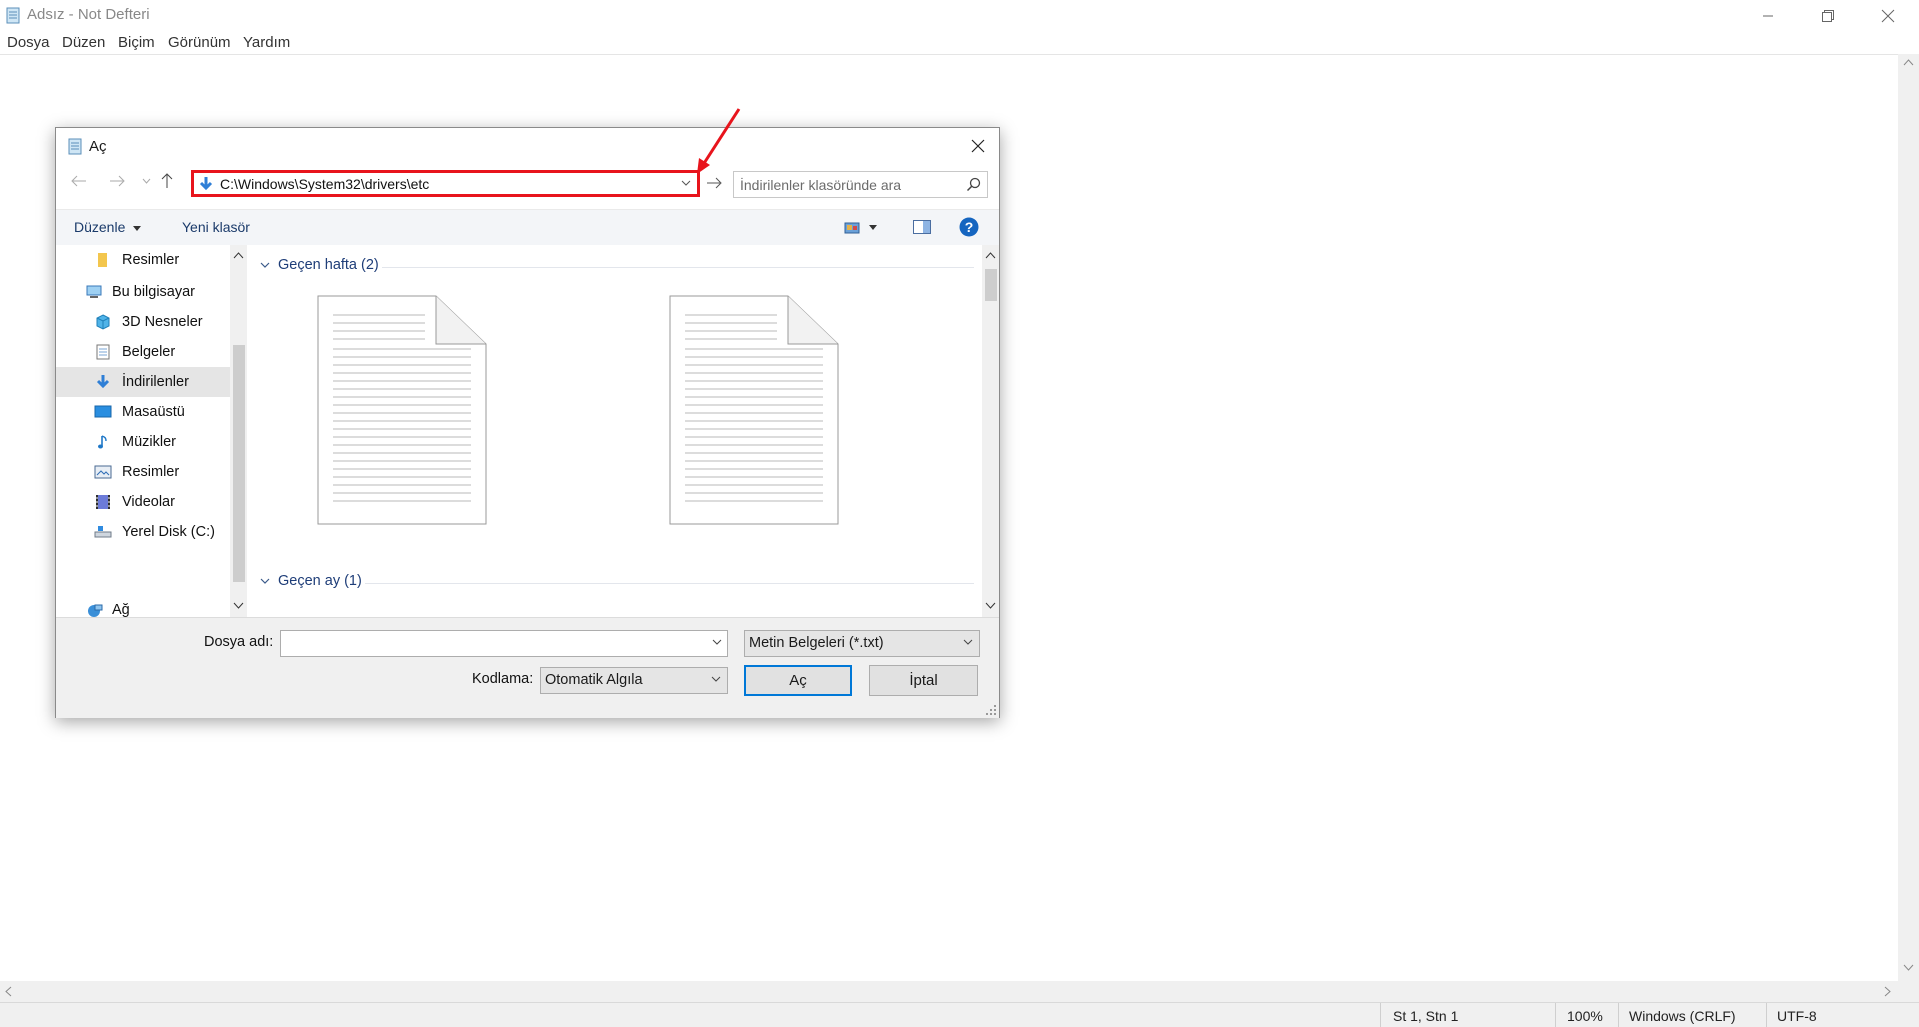 This screenshot has height=1027, width=1919. What do you see at coordinates (949, 991) in the screenshot?
I see `horizontal-scrollbar` at bounding box center [949, 991].